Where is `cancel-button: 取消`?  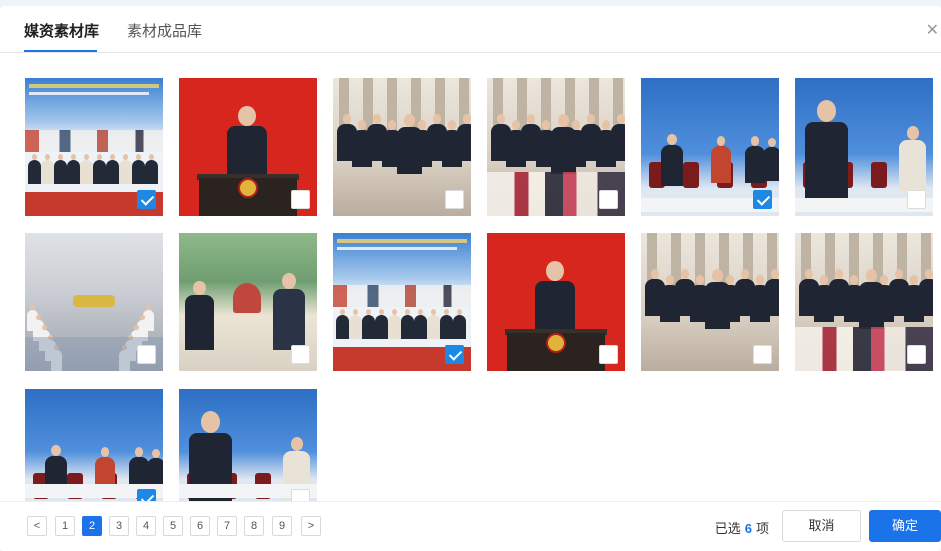
cancel-button: 取消 is located at coordinates (821, 526).